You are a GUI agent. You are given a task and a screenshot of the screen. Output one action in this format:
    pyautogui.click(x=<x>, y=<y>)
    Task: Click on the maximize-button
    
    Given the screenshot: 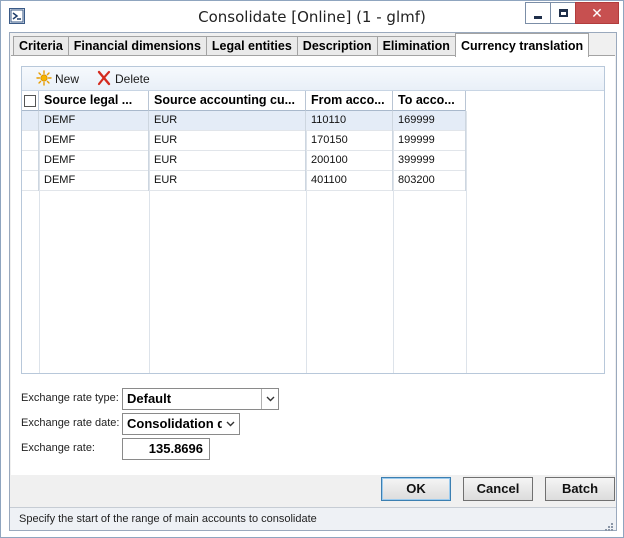 What is the action you would take?
    pyautogui.click(x=563, y=13)
    